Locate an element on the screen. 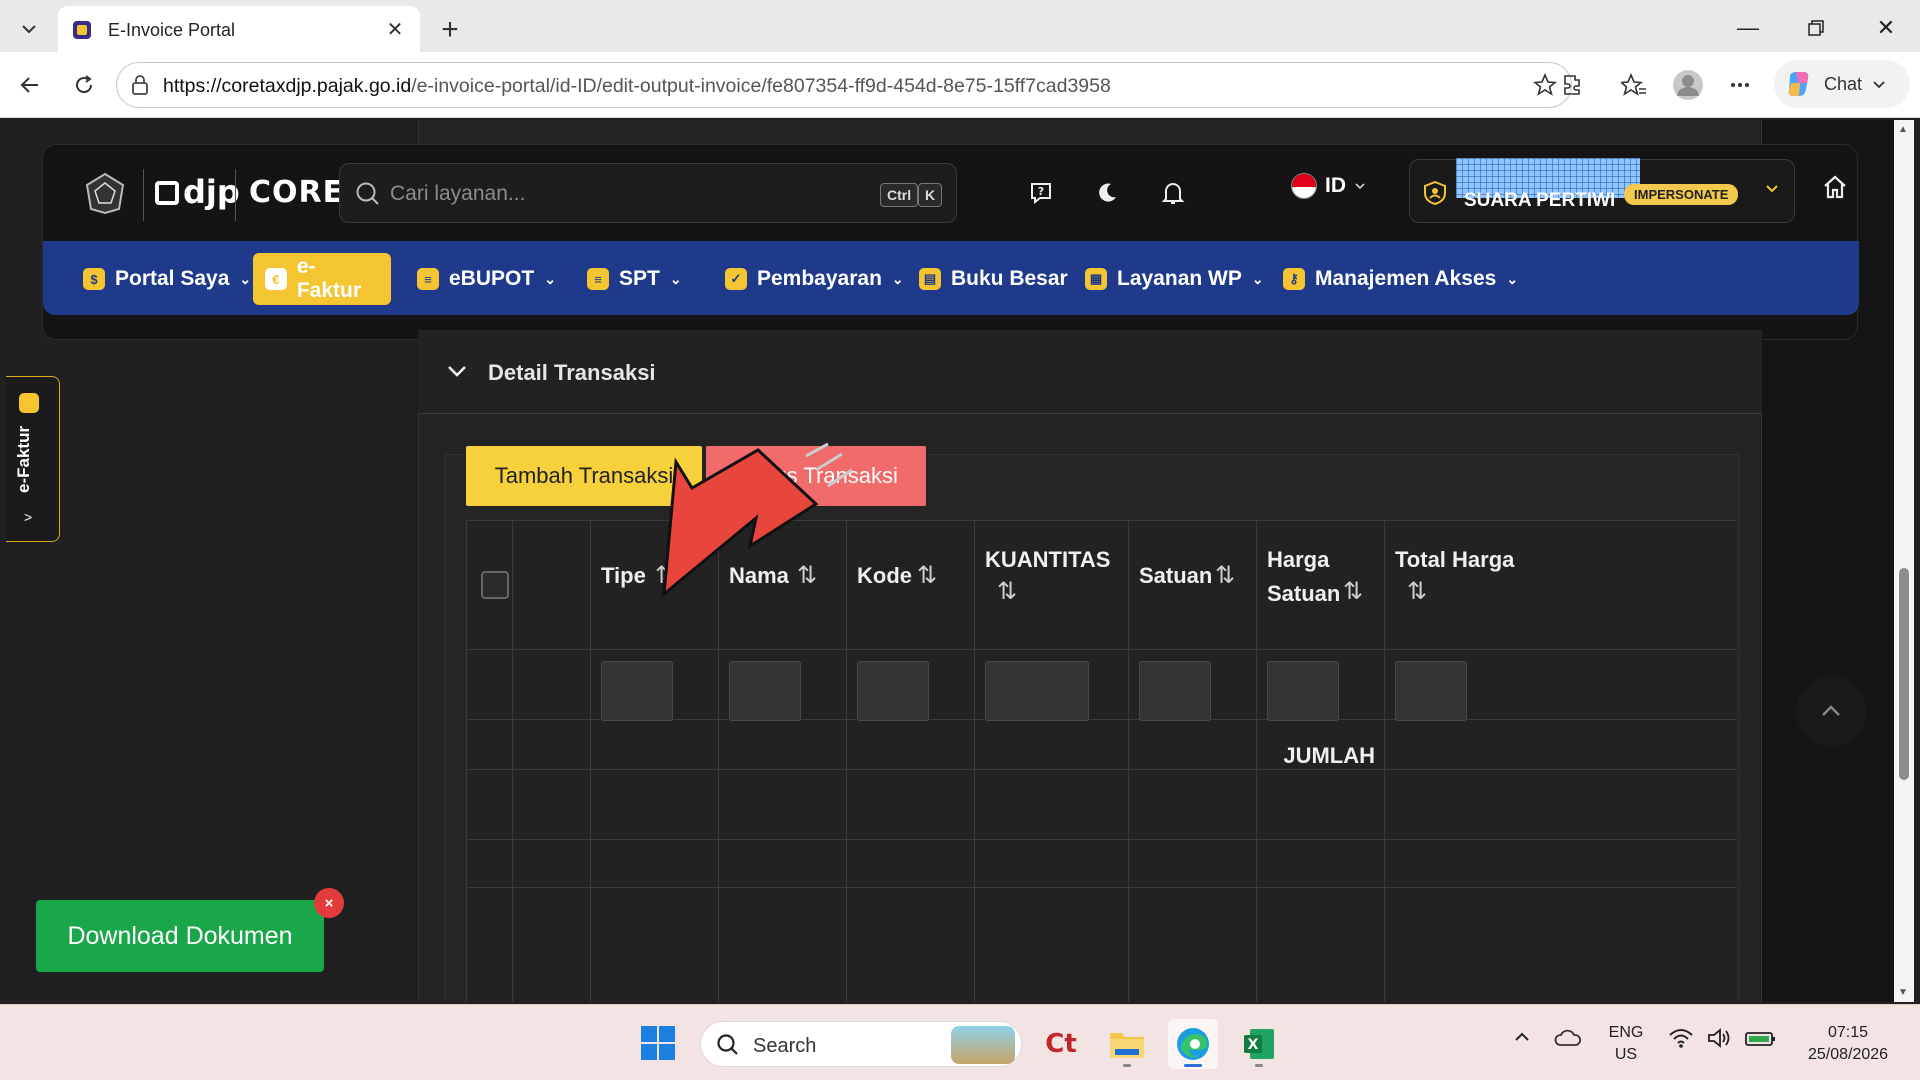 The width and height of the screenshot is (1920, 1080). excel-icon: X is located at coordinates (1259, 1044).